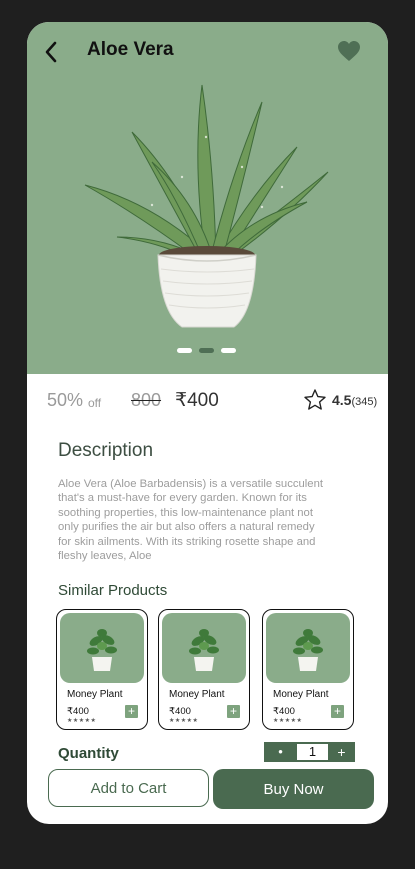 Image resolution: width=415 pixels, height=869 pixels. I want to click on current-price: ₹400, so click(197, 400).